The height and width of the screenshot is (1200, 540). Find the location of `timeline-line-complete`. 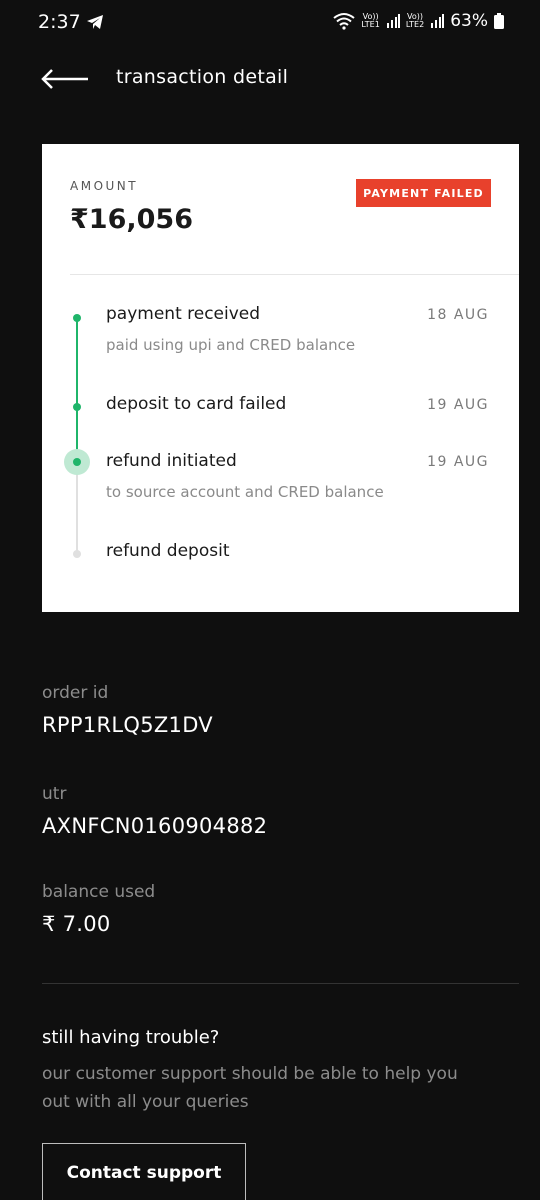

timeline-line-complete is located at coordinates (77, 390).